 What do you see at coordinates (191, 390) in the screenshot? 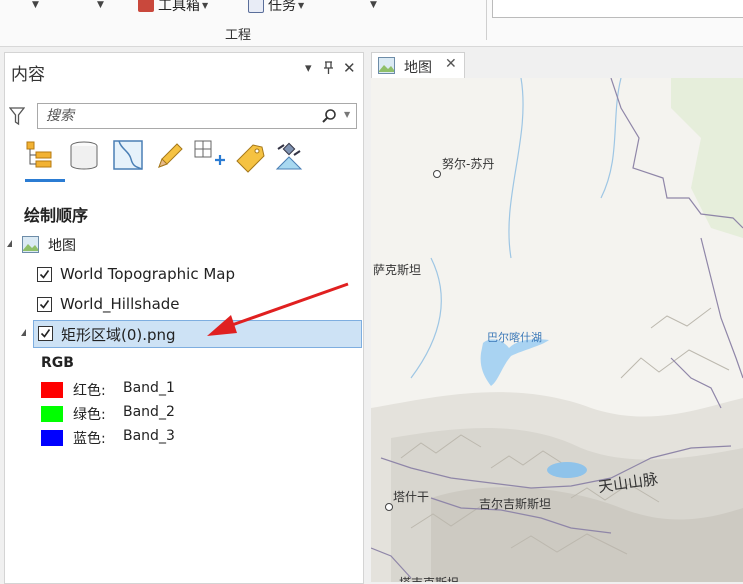
I see `band-row-red: 红色: Band_1` at bounding box center [191, 390].